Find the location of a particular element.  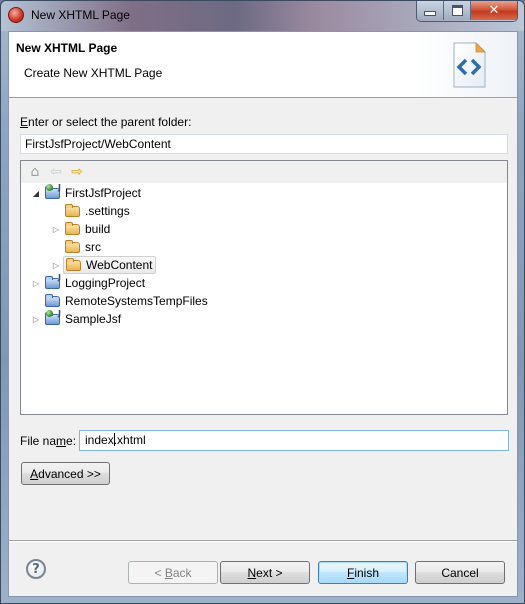

eclipse-app-icon is located at coordinates (16, 15).